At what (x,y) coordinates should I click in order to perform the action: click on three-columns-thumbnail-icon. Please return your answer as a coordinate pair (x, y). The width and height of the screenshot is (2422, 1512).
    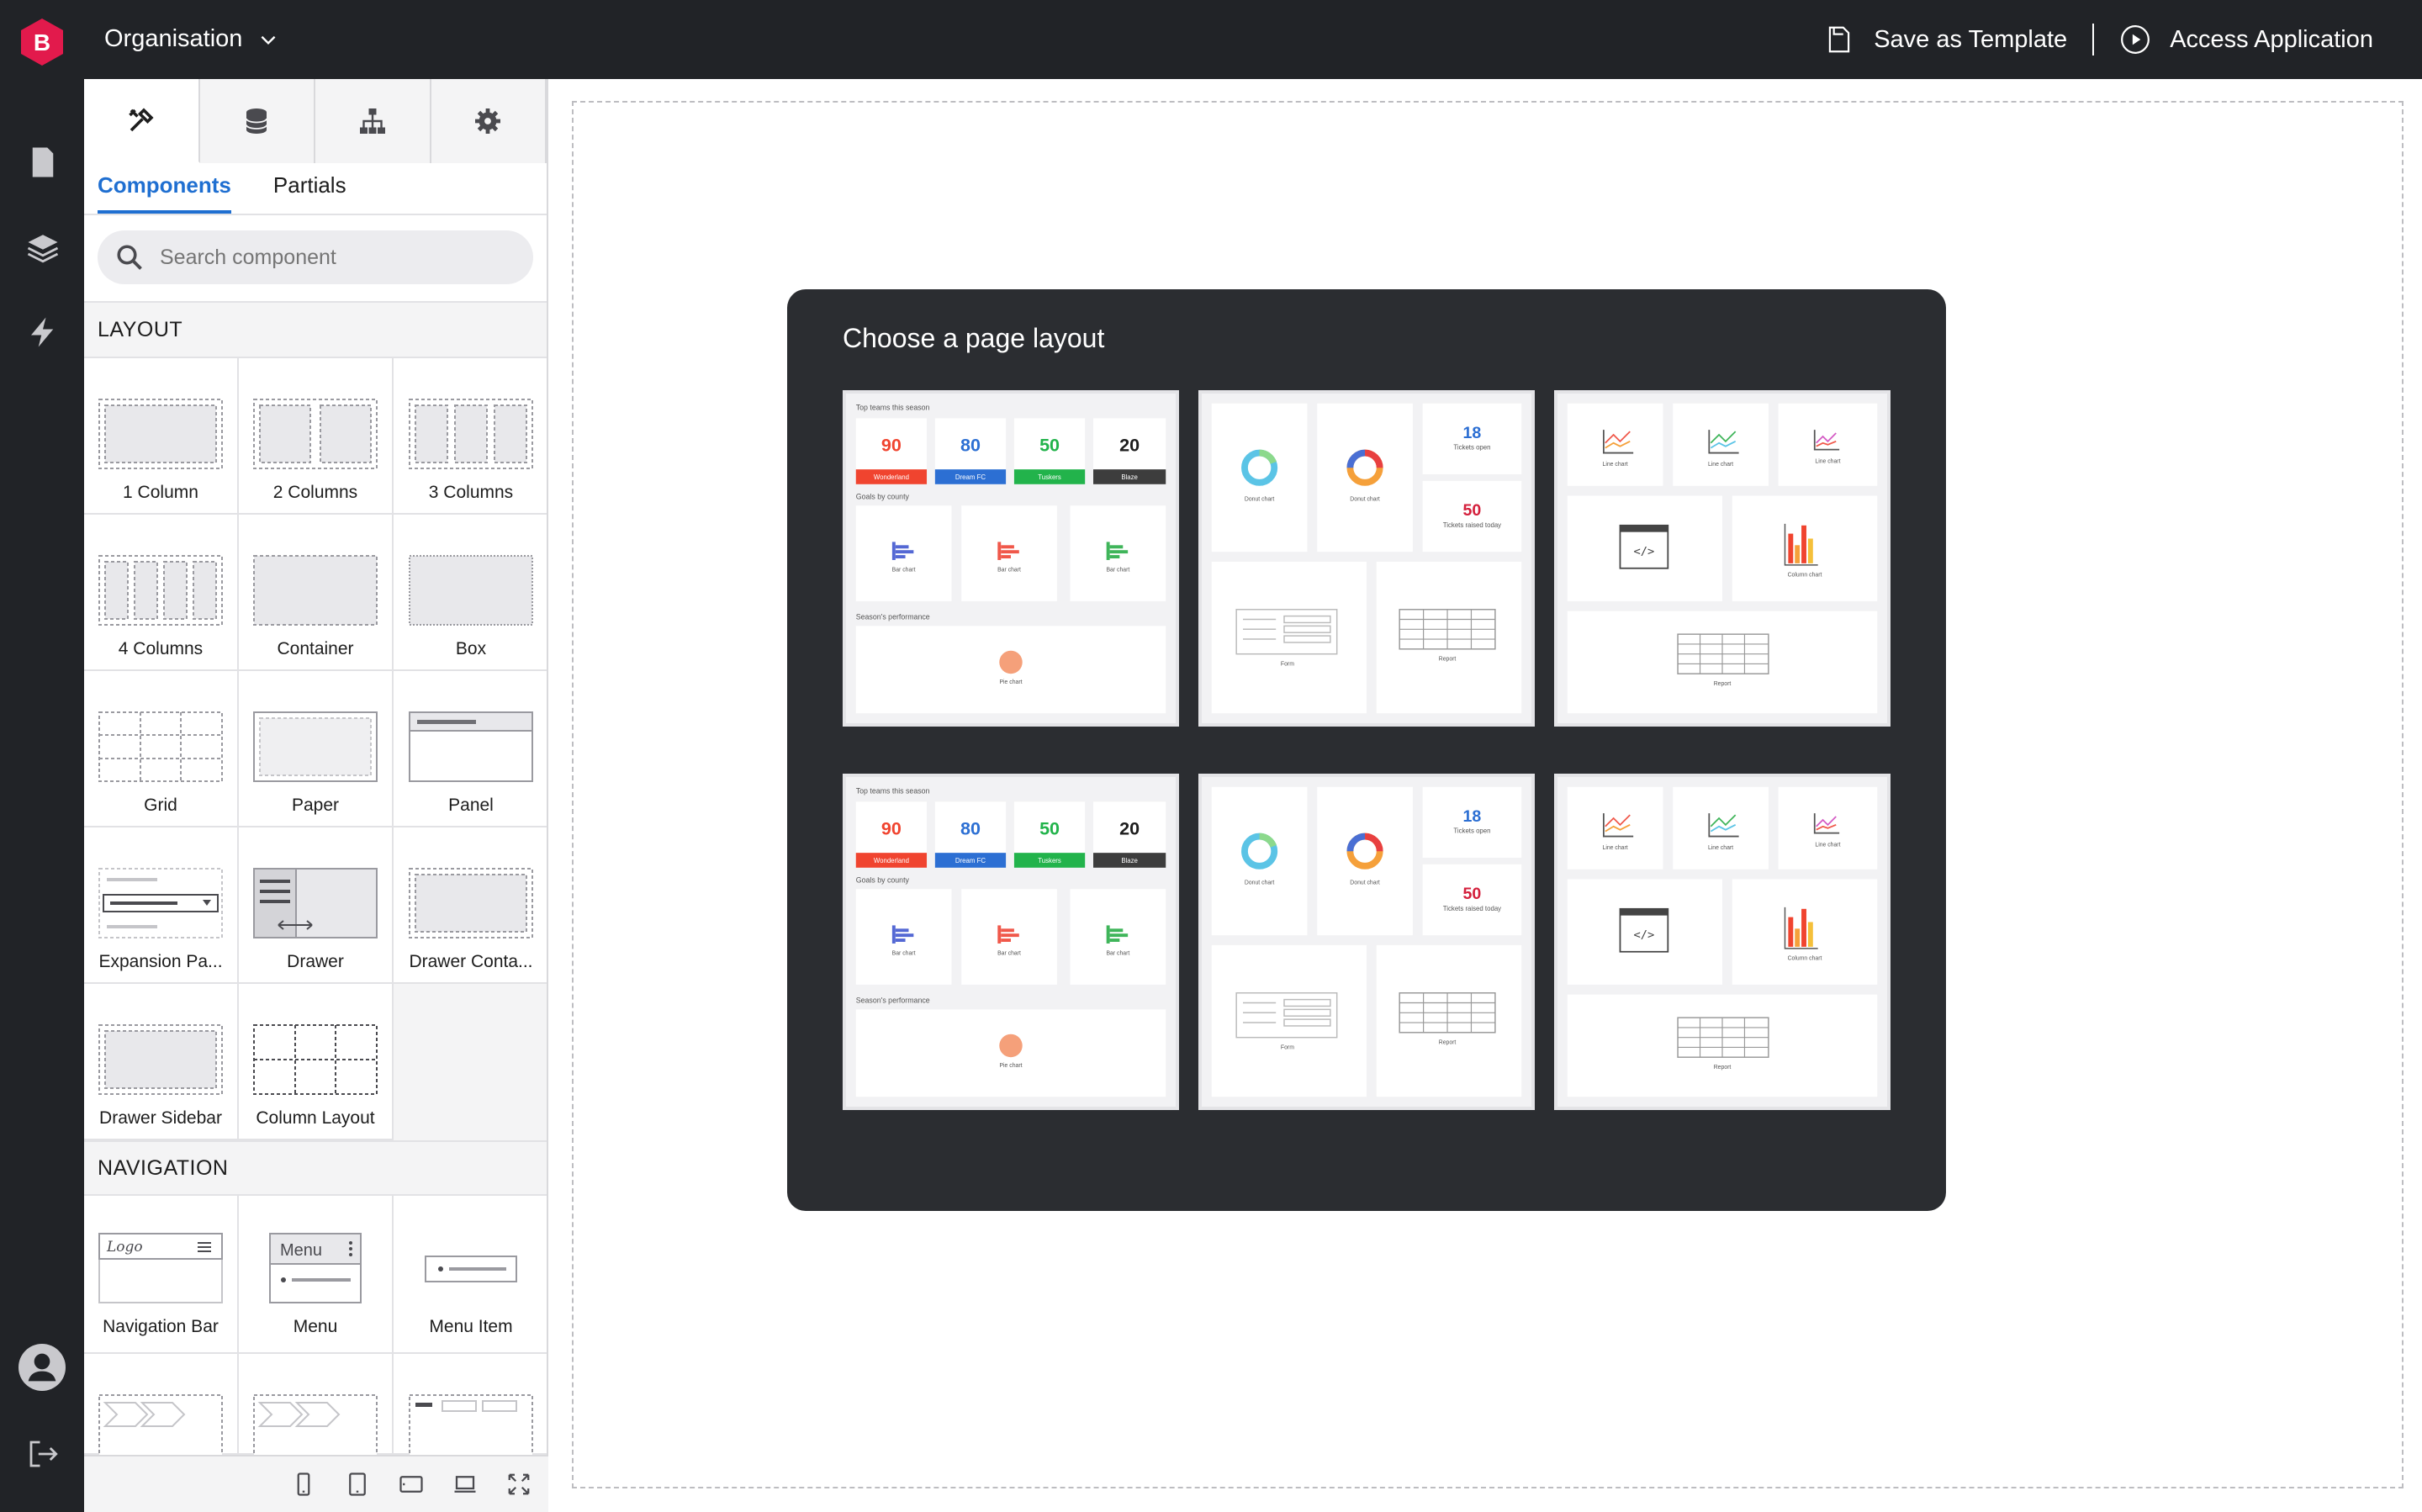
    Looking at the image, I should click on (471, 434).